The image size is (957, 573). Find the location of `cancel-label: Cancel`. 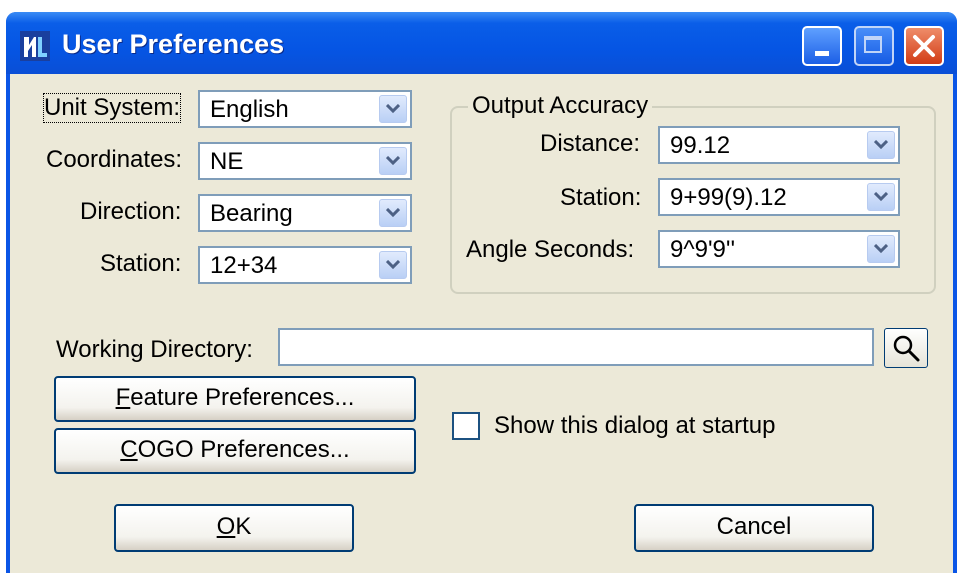

cancel-label: Cancel is located at coordinates (754, 526).